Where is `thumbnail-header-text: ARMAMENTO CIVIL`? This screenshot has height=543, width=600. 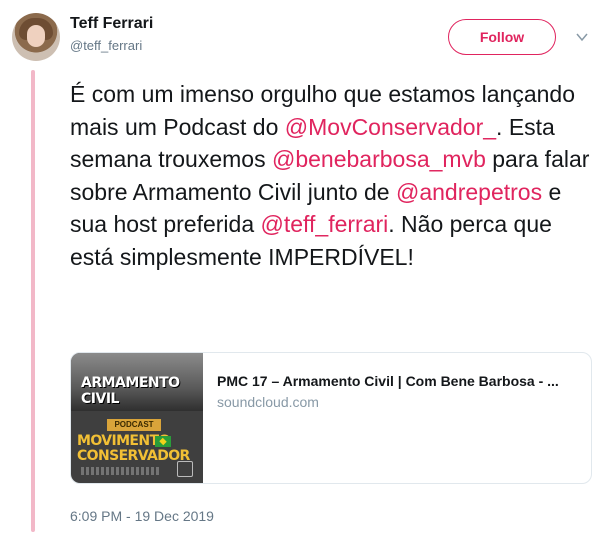
thumbnail-header-text: ARMAMENTO CIVIL is located at coordinates (130, 391).